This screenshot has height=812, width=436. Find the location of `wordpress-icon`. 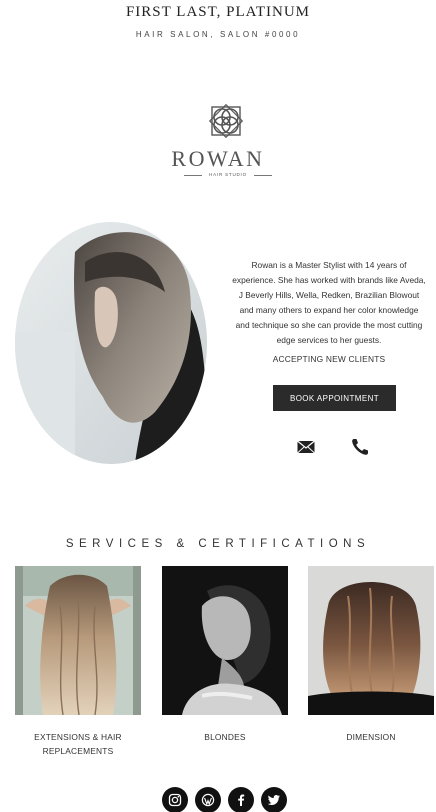

wordpress-icon is located at coordinates (208, 799).